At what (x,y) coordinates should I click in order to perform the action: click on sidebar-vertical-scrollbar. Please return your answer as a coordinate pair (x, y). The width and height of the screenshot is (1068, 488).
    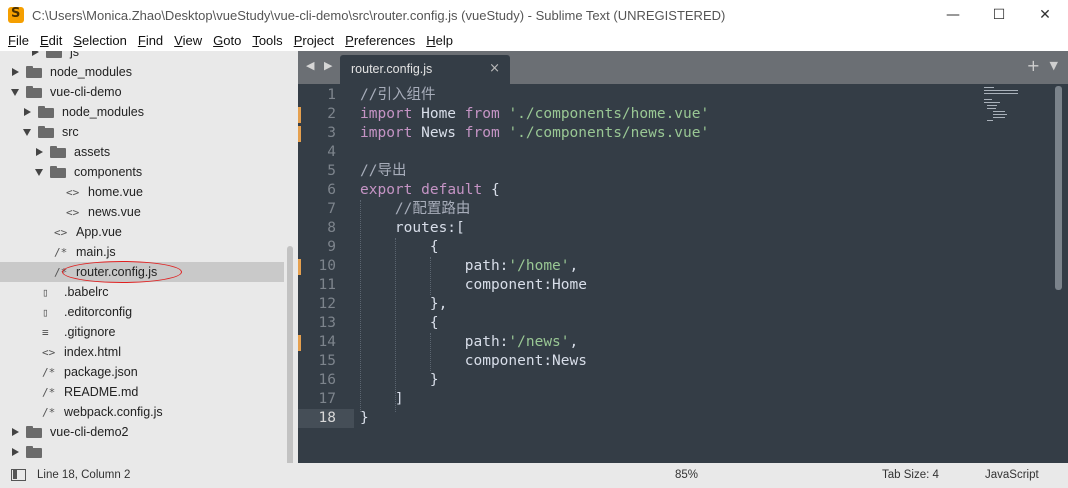
    Looking at the image, I should click on (290, 354).